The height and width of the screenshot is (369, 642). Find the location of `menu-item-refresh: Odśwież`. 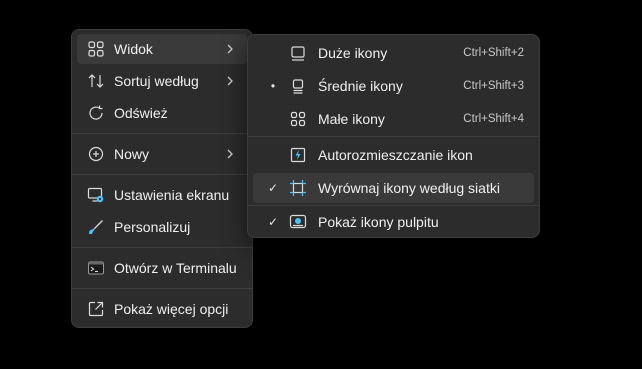

menu-item-refresh: Odśwież is located at coordinates (162, 113).